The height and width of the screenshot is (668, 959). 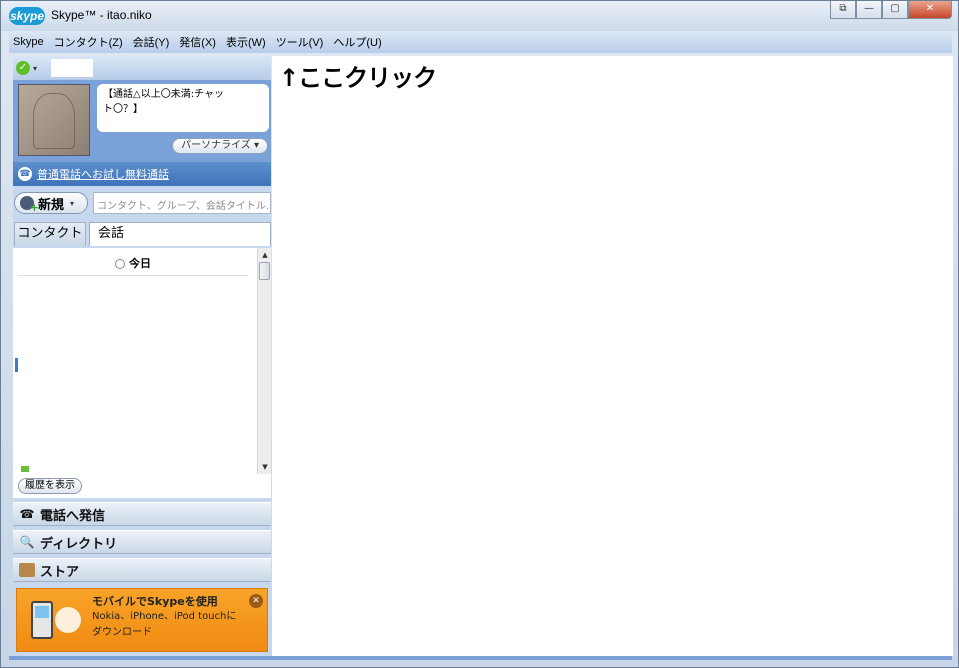 What do you see at coordinates (220, 146) in the screenshot?
I see `personalize-button: パーソナライズ ▾` at bounding box center [220, 146].